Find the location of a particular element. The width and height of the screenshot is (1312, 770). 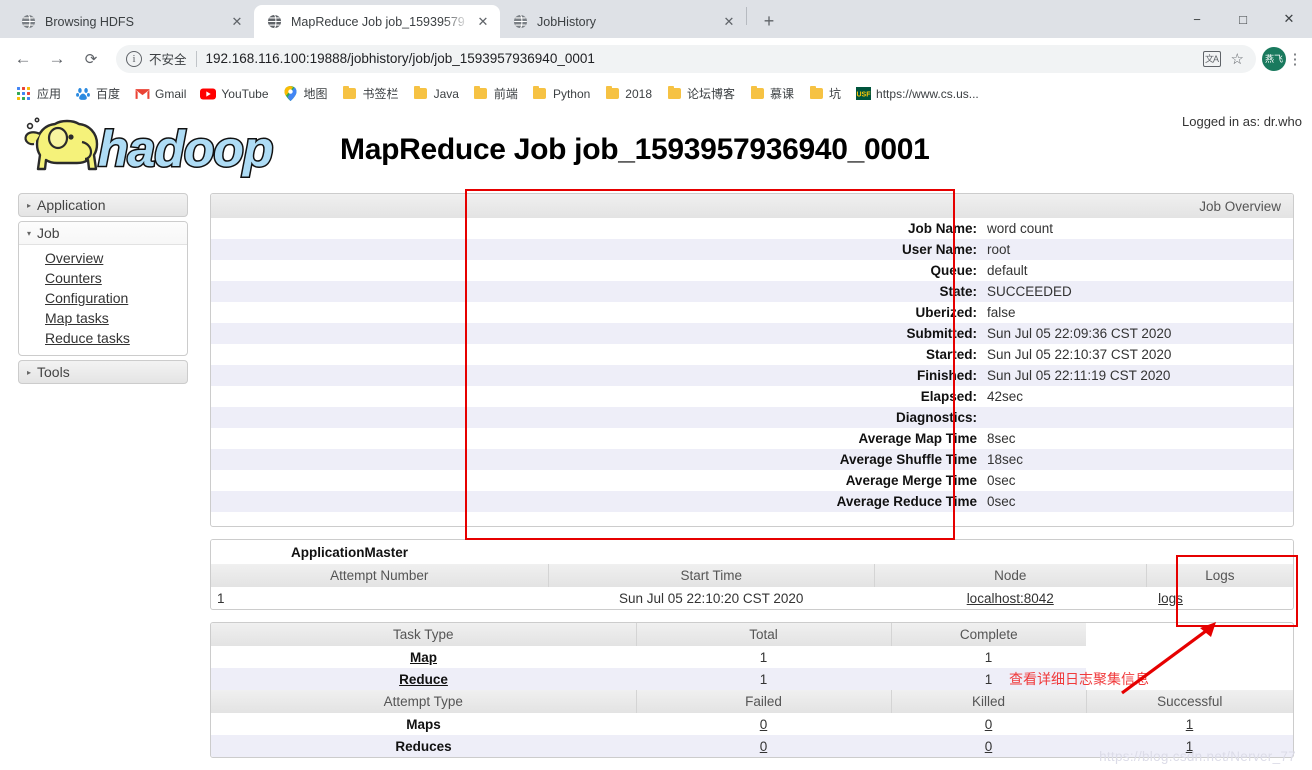

youtube-icon is located at coordinates (208, 94).